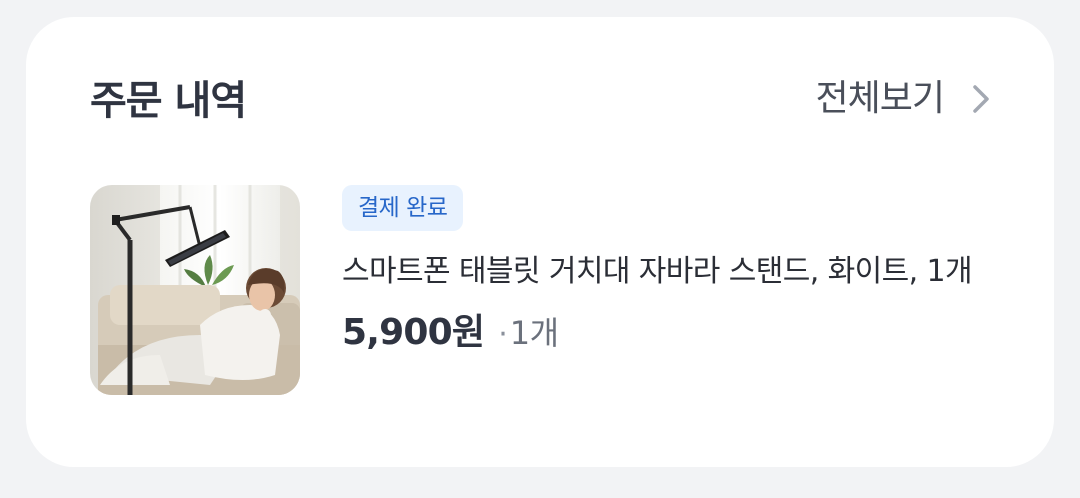  What do you see at coordinates (168, 101) in the screenshot?
I see `section-title: 주문 내역` at bounding box center [168, 101].